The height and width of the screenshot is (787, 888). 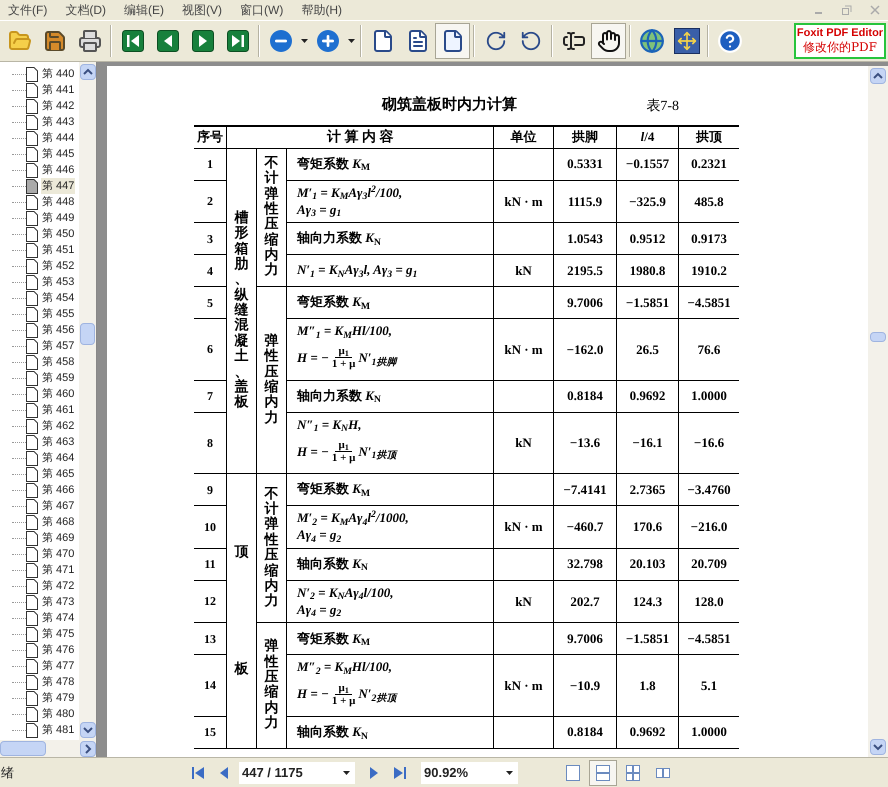 I want to click on page-item: 第 448, so click(x=58, y=202).